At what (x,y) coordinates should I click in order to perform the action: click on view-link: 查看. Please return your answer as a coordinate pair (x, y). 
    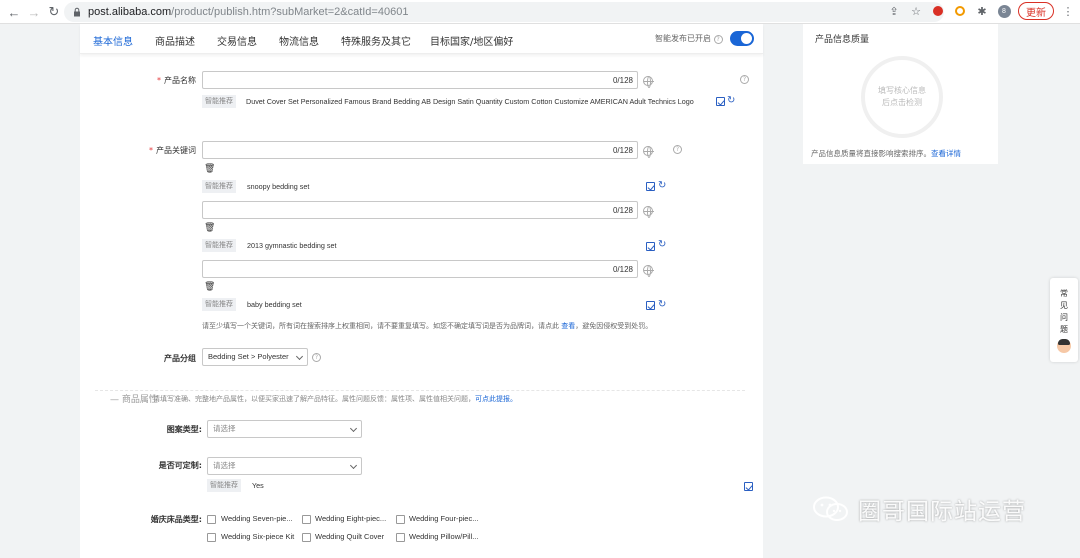
    Looking at the image, I should click on (568, 326).